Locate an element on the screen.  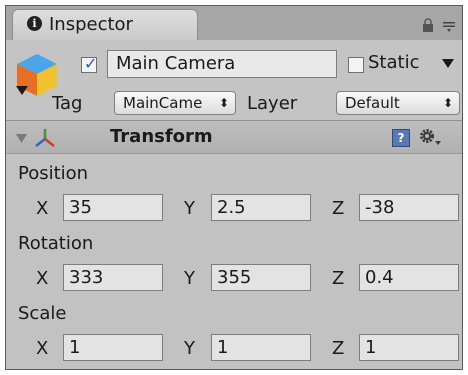
position-x-input: 35 is located at coordinates (113, 207).